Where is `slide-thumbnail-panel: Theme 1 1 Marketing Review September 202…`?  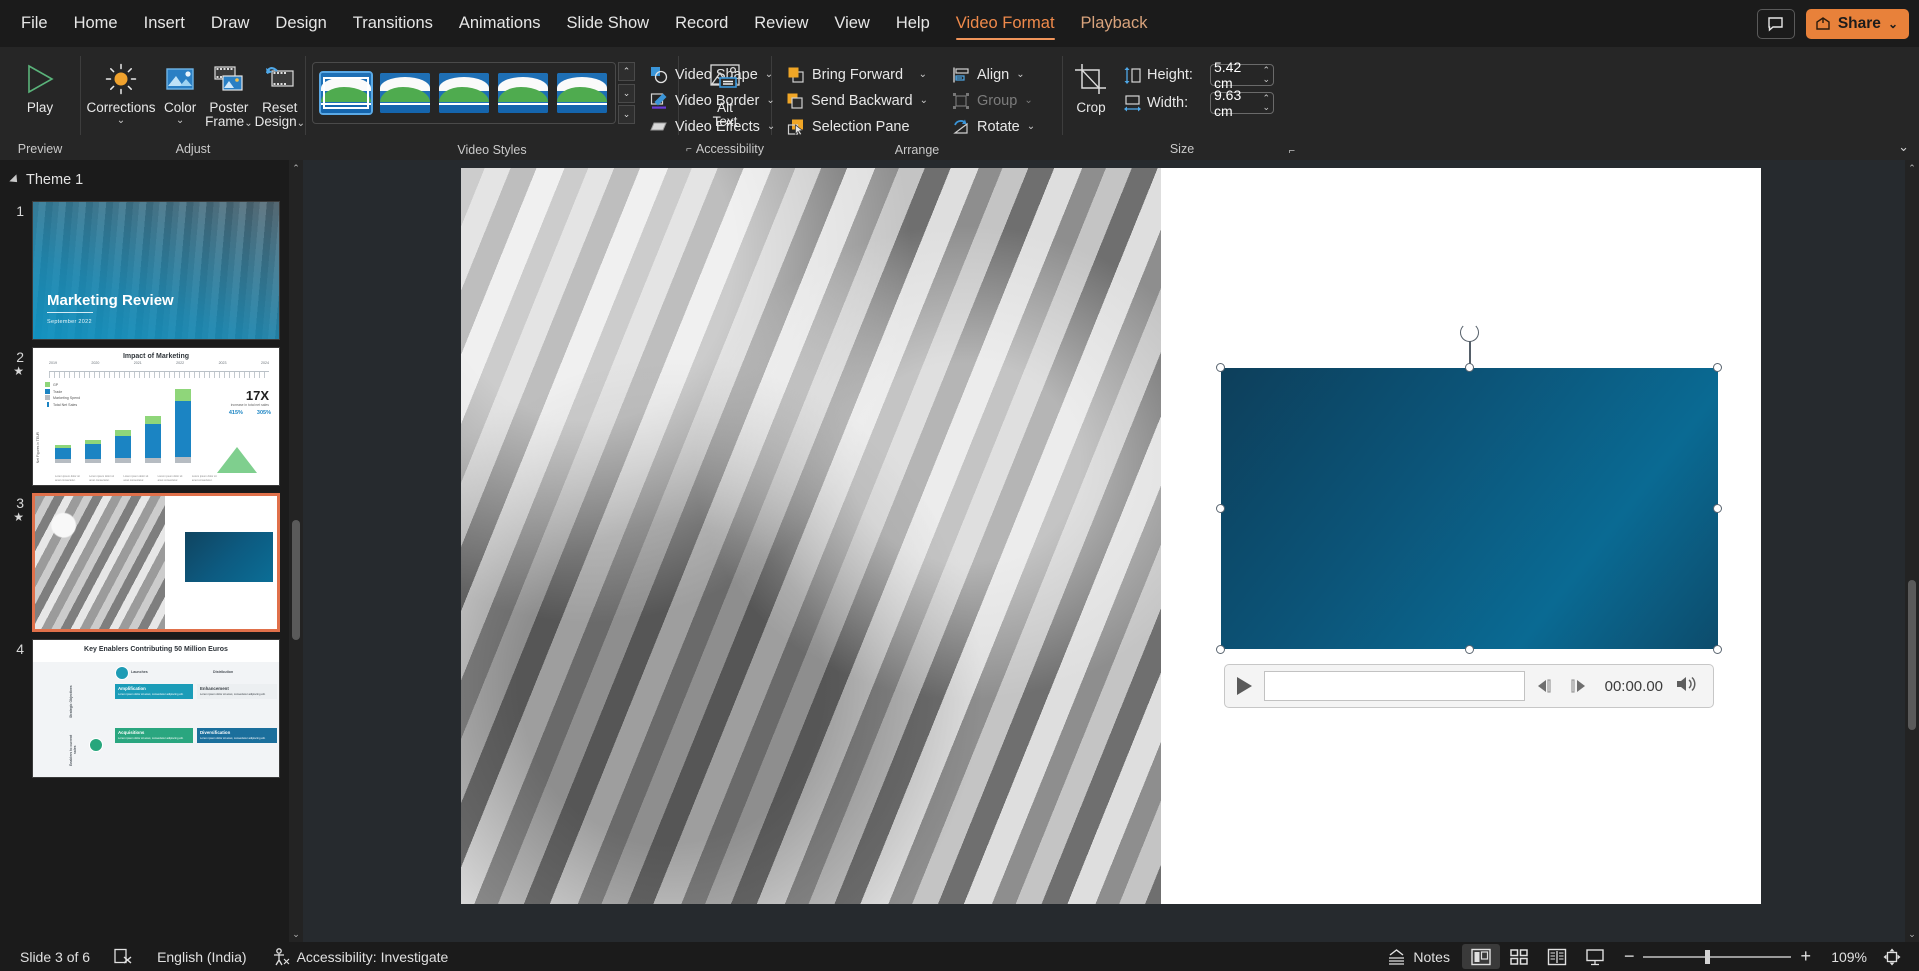
slide-thumbnail-panel: Theme 1 1 Marketing Review September 202… is located at coordinates (151, 551).